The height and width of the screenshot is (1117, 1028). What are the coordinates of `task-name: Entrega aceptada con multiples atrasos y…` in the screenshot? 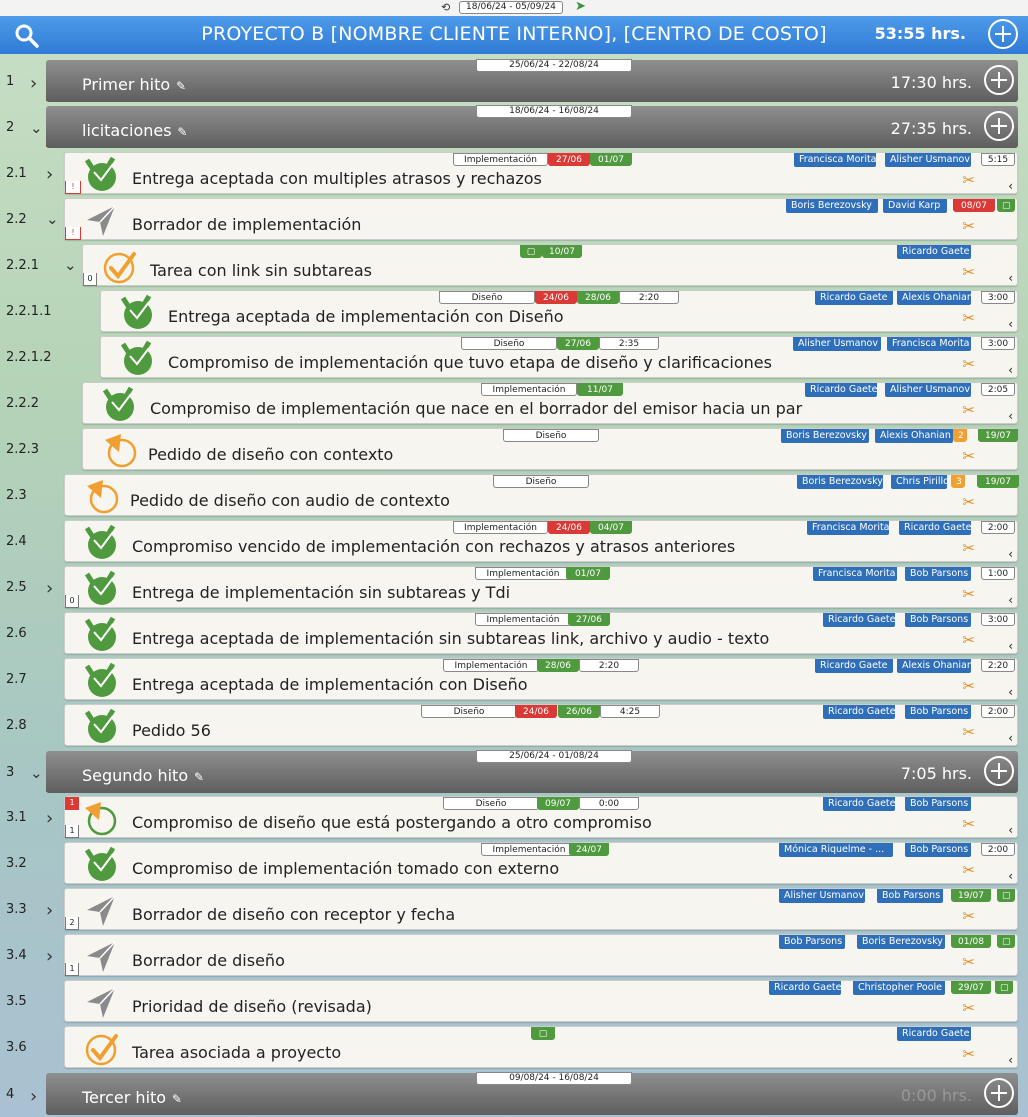 It's located at (337, 178).